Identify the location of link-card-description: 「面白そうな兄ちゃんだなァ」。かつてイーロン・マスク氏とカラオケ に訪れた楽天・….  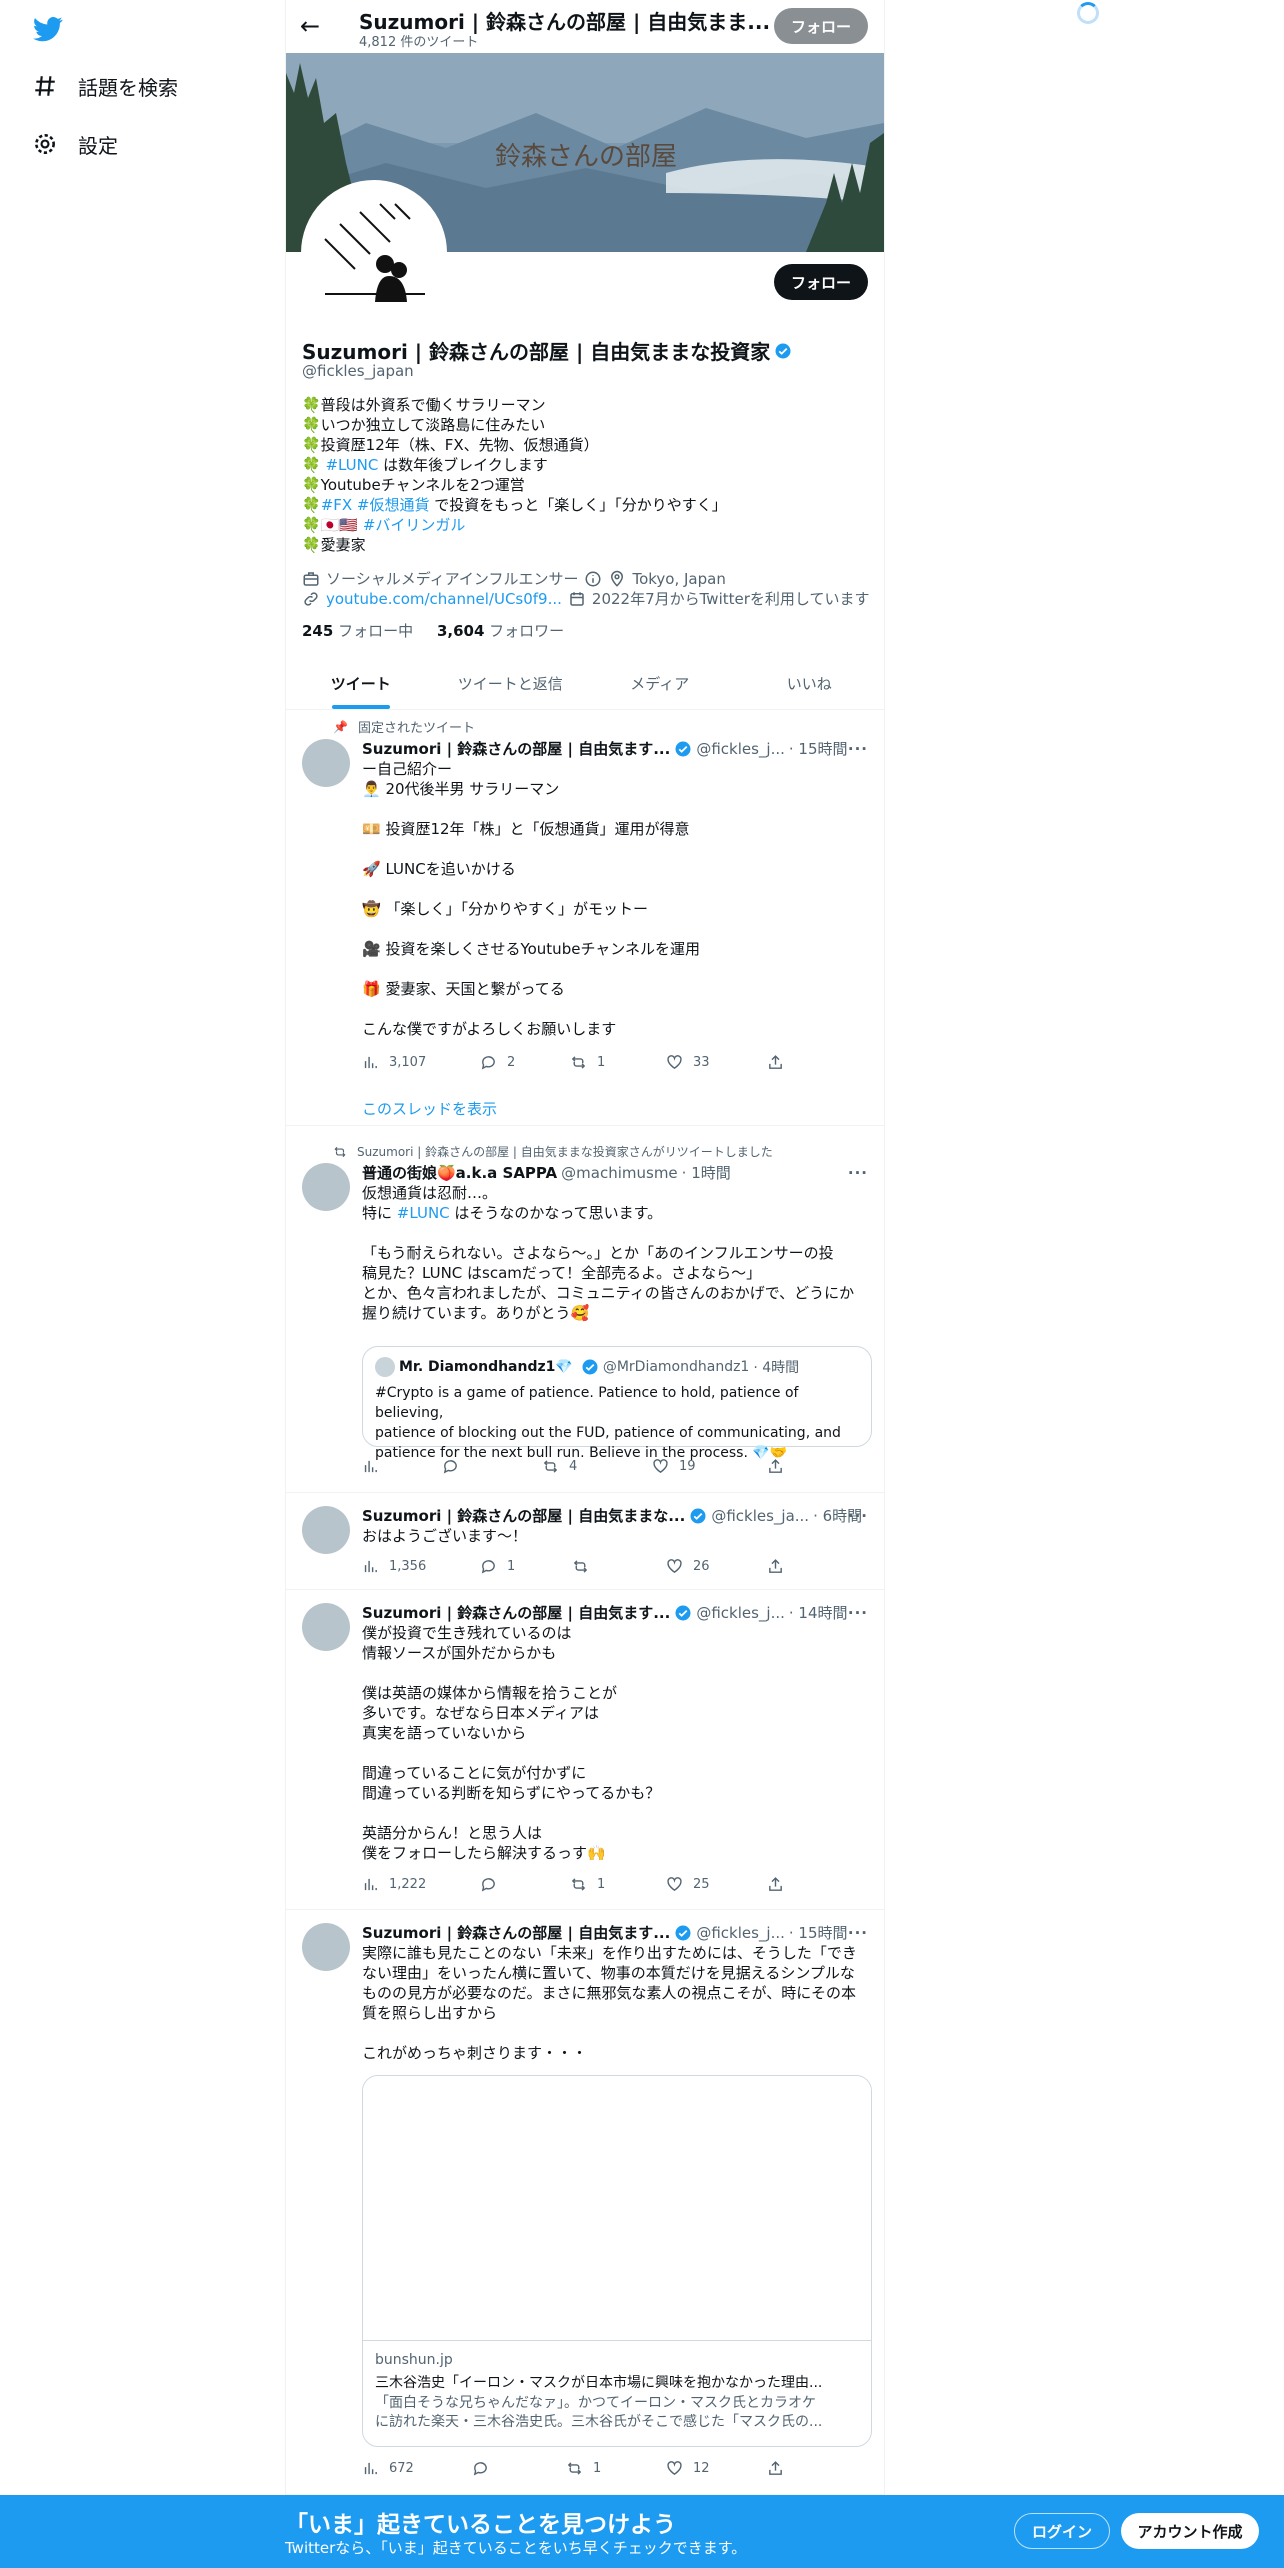
(618, 2413).